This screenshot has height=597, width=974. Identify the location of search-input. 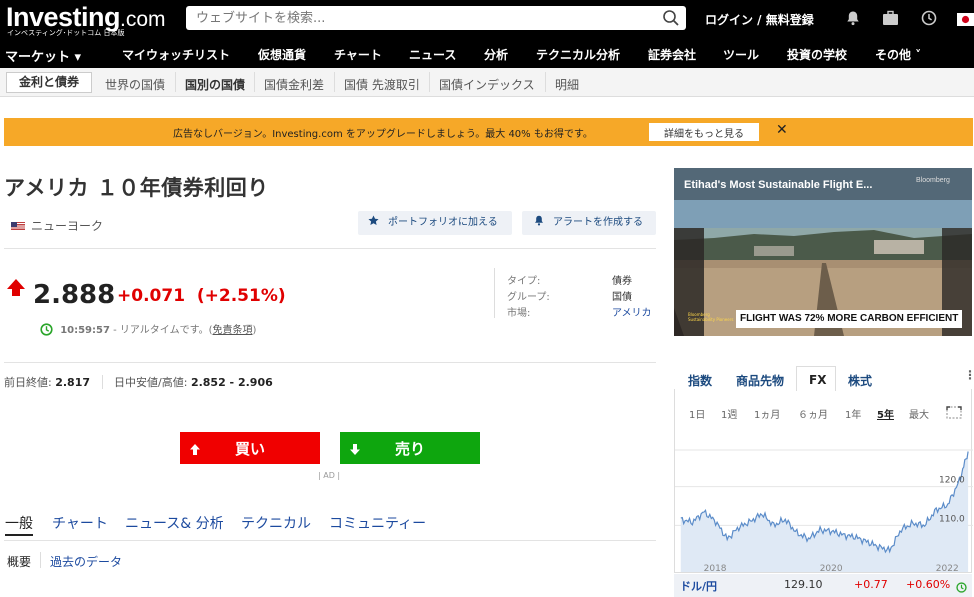
(416, 18).